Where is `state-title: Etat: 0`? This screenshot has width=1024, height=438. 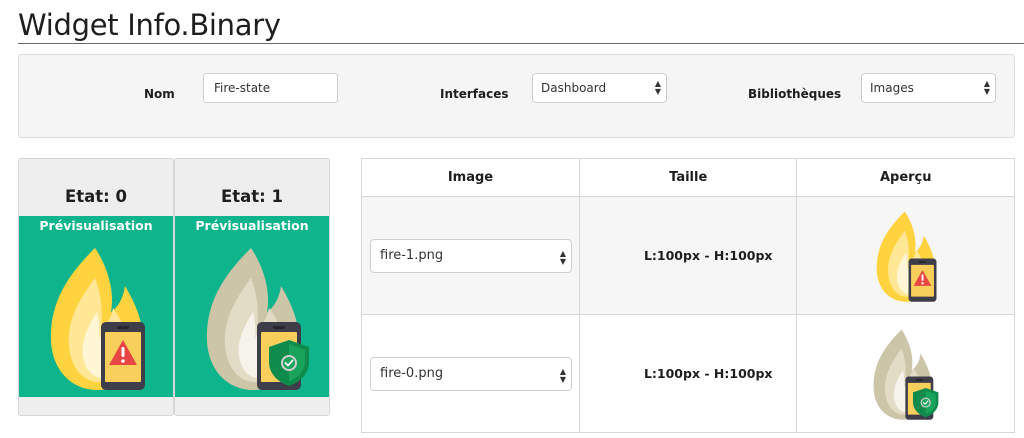 state-title: Etat: 0 is located at coordinates (95, 196).